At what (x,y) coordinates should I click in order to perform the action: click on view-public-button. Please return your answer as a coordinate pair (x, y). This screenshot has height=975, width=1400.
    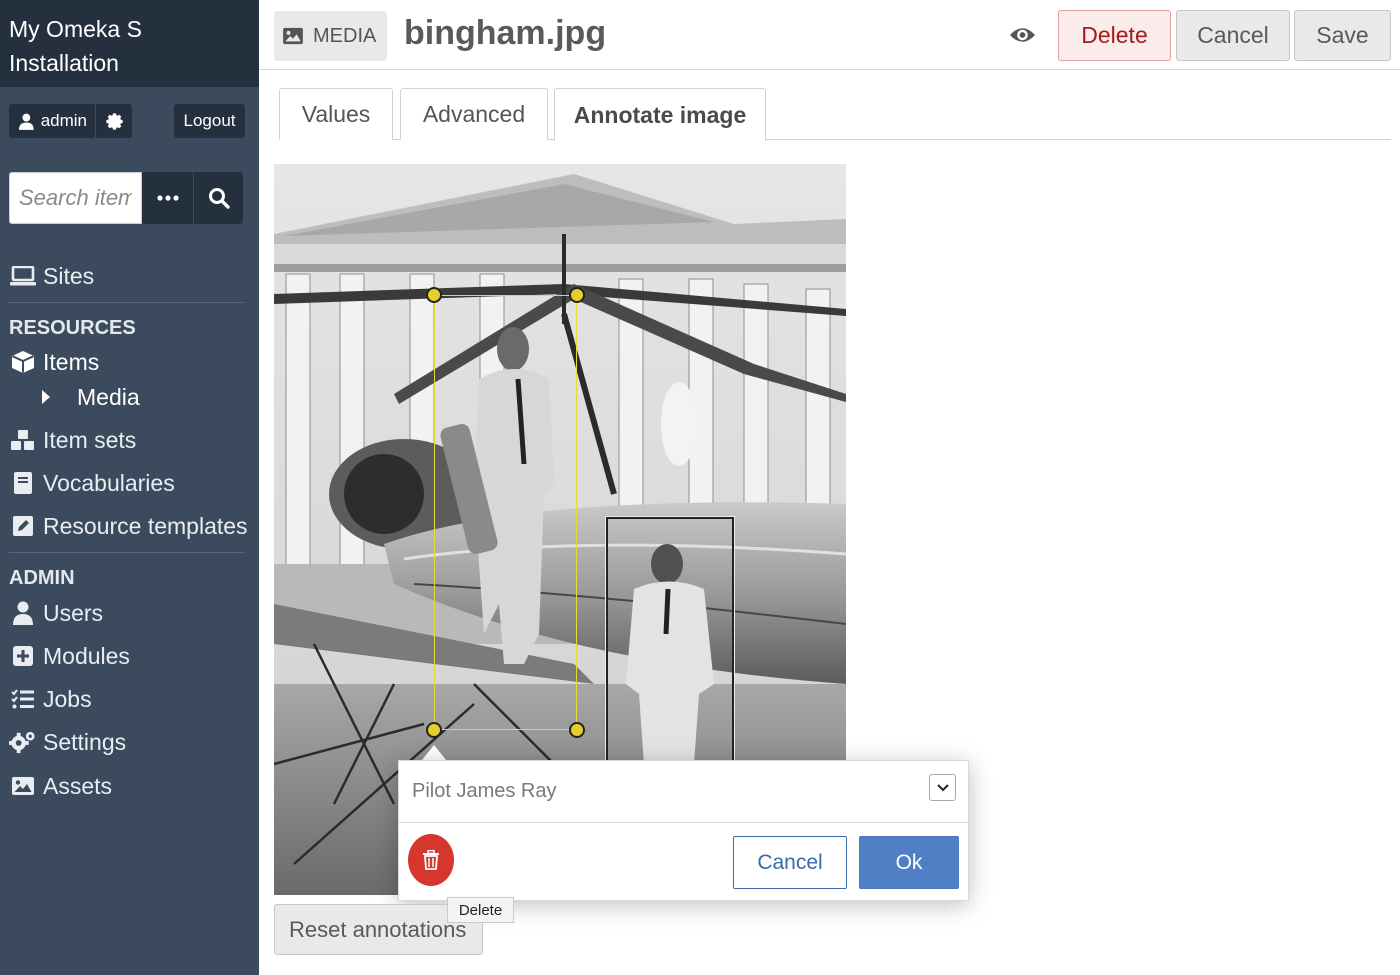
    Looking at the image, I should click on (1022, 37).